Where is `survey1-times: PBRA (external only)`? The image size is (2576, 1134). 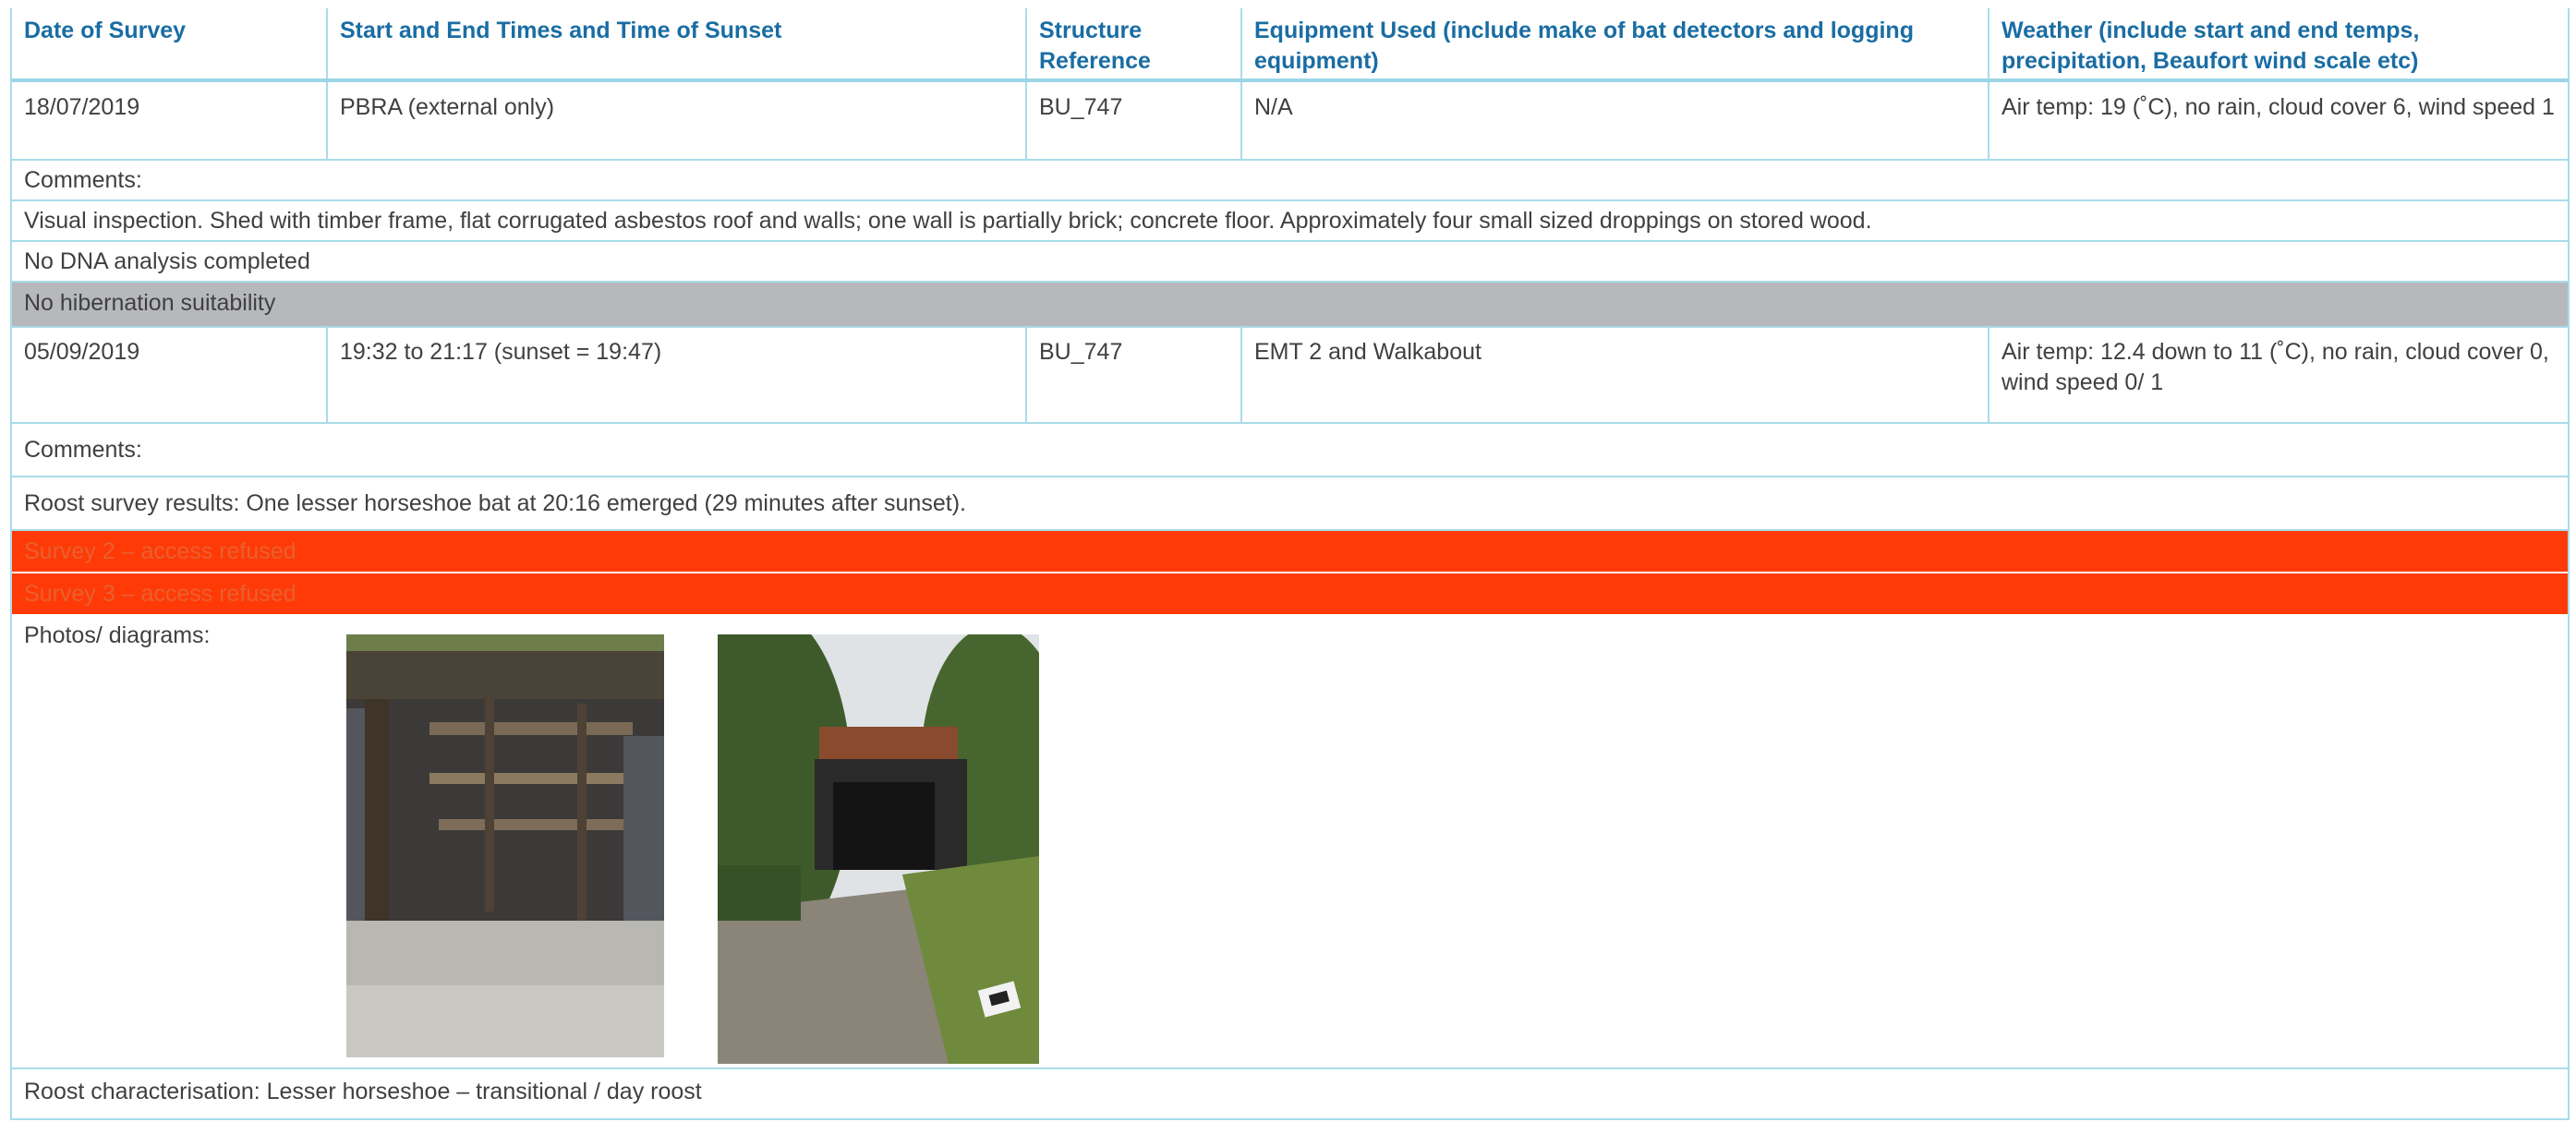
survey1-times: PBRA (external only) is located at coordinates (677, 121).